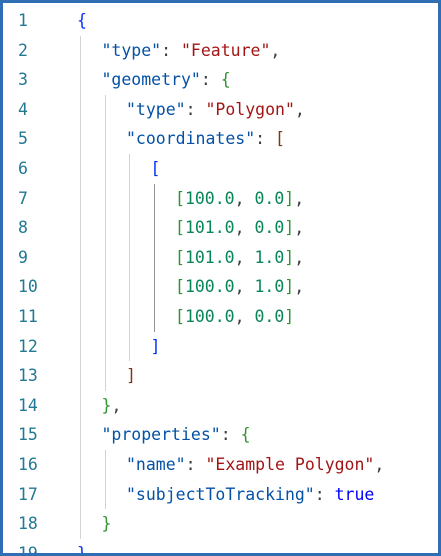  What do you see at coordinates (161, 435) in the screenshot?
I see `token-key: "properties"` at bounding box center [161, 435].